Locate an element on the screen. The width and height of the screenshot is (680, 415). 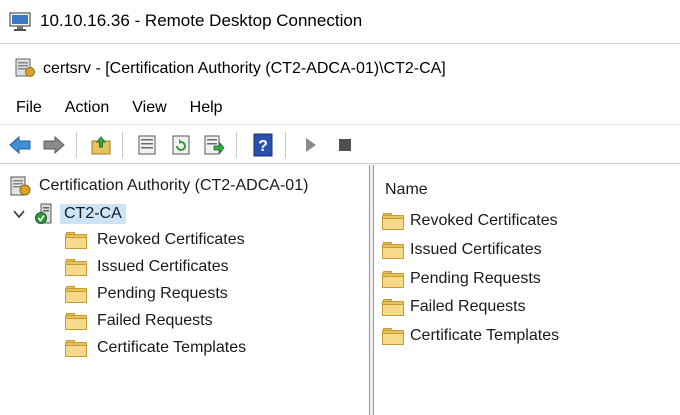
list-item-label: Pending Requests is located at coordinates (475, 278).